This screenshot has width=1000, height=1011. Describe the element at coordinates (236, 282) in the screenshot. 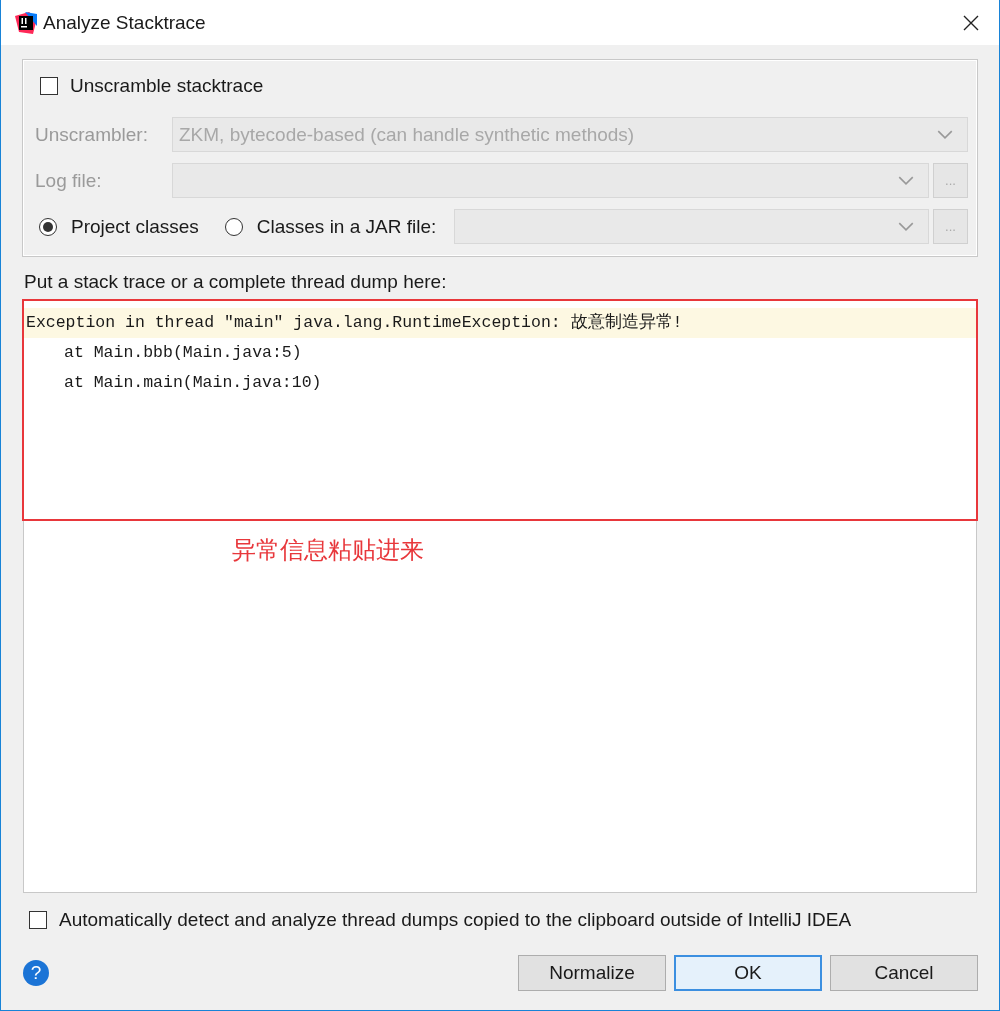

I see `stack-trace-label: Put a stack trace or a complete thread dump here:` at that location.